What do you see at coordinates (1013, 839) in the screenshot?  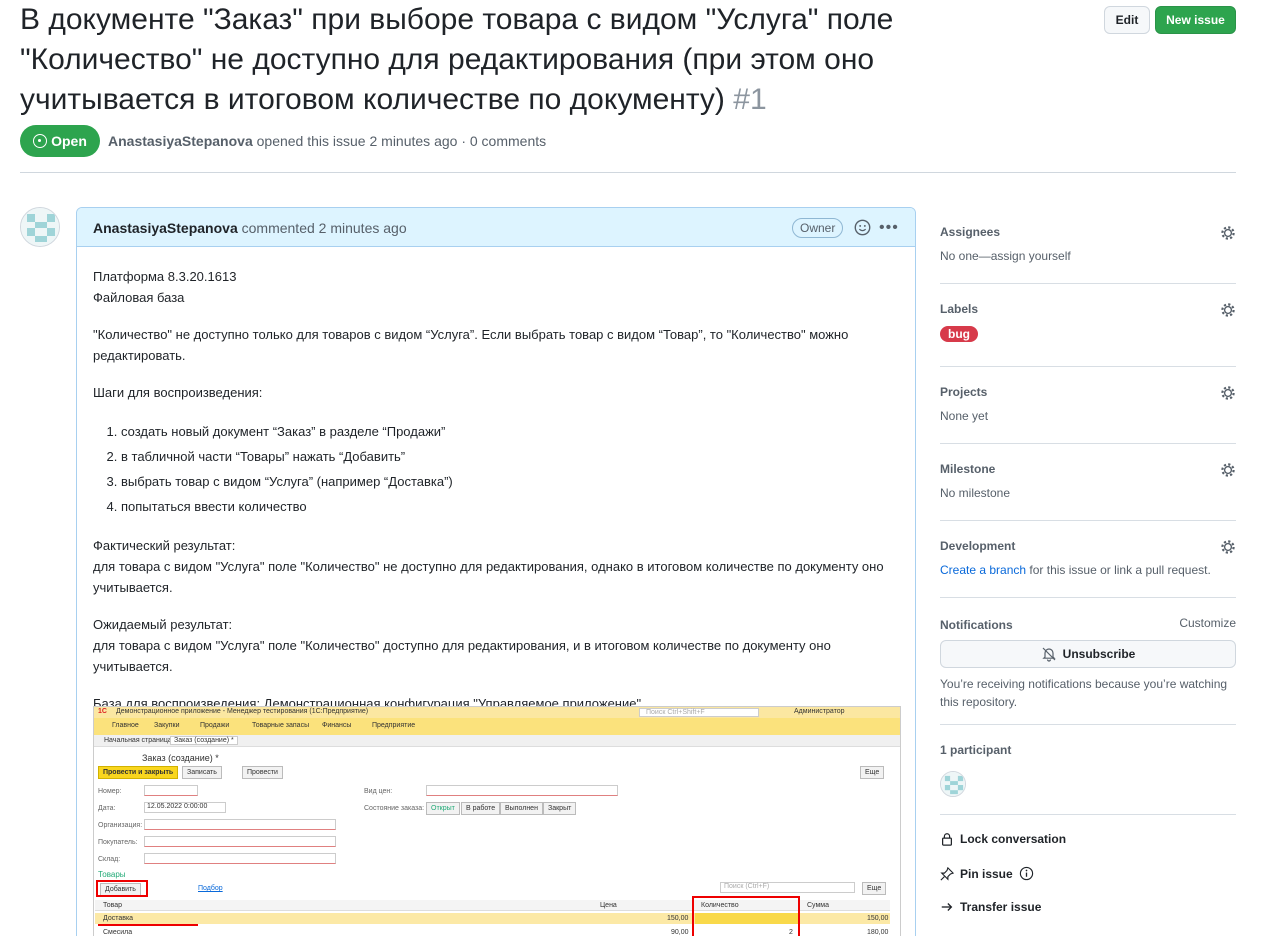 I see `lock-conversation-label: Lock conversation` at bounding box center [1013, 839].